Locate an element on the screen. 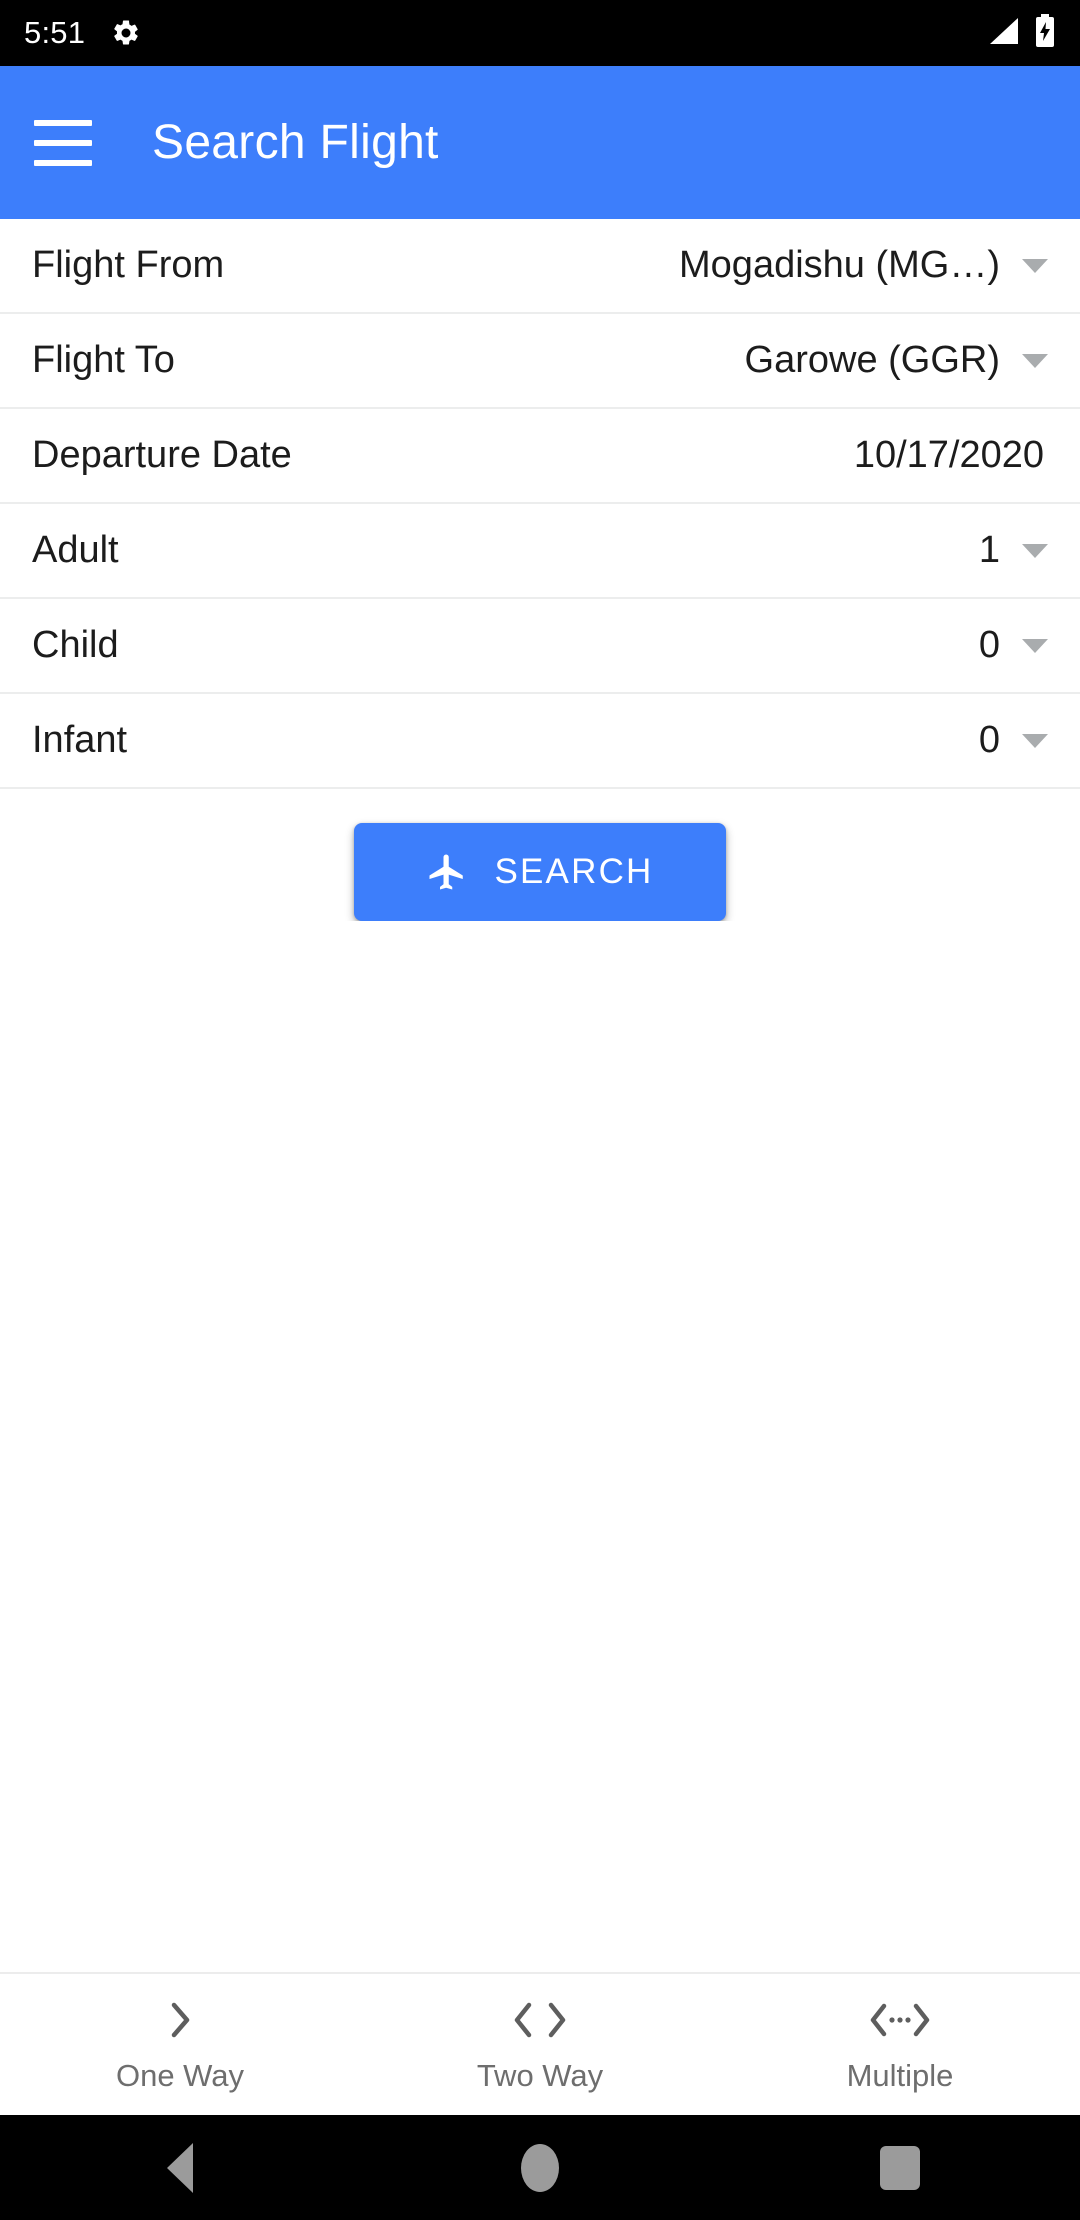 The image size is (1080, 2220). hamburger-menu-icon is located at coordinates (63, 142).